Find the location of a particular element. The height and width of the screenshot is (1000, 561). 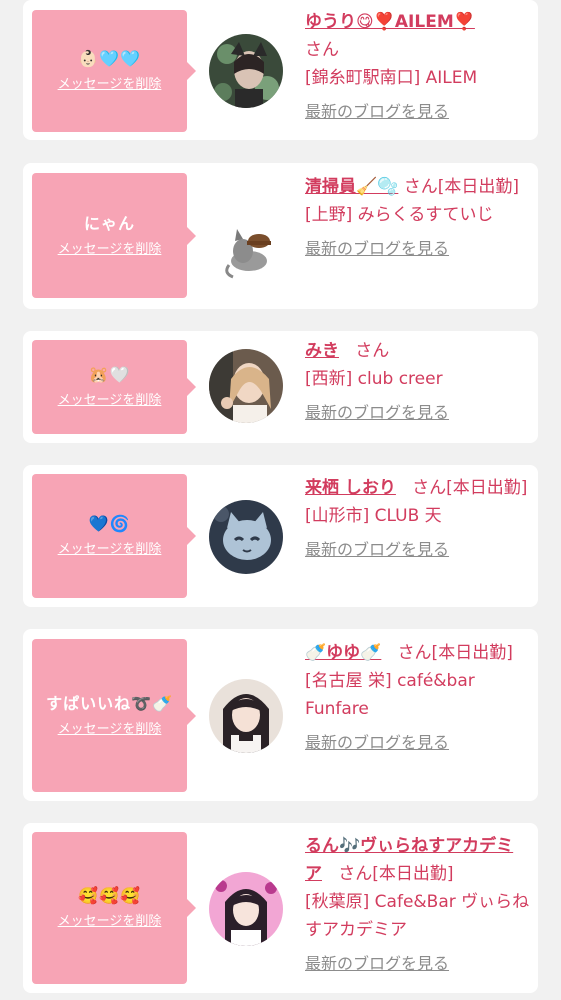

shop-name: [名古屋 栄] café&bar Funfare is located at coordinates (390, 695).